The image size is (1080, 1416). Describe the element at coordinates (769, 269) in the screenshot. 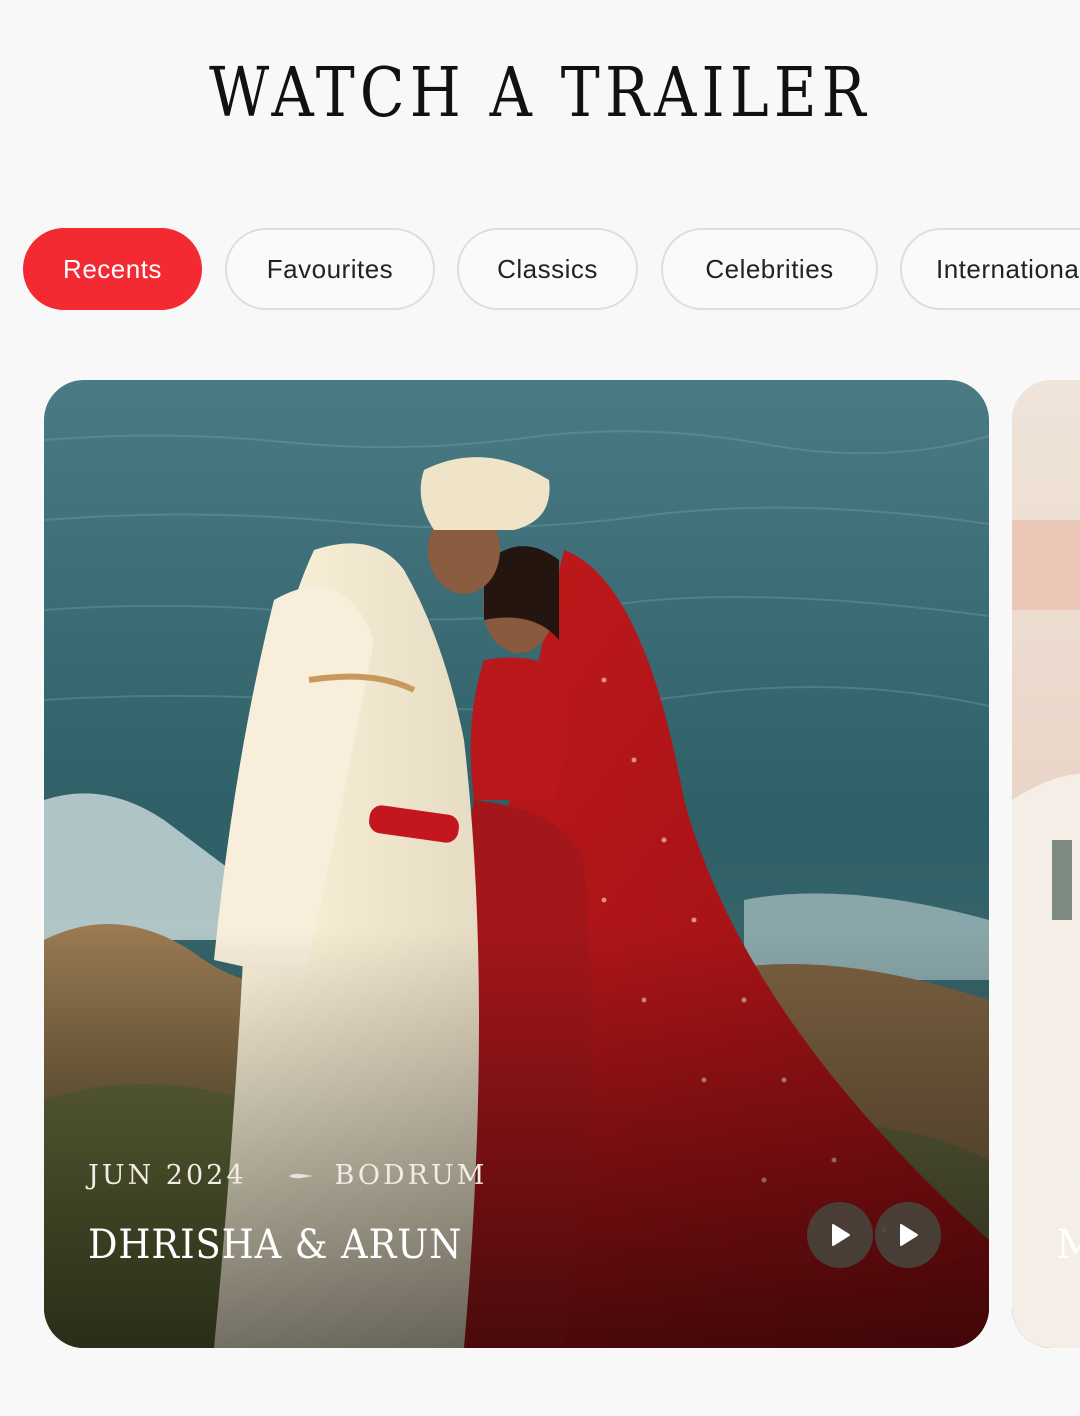

I see `tab-celebrities: Celebrities` at that location.